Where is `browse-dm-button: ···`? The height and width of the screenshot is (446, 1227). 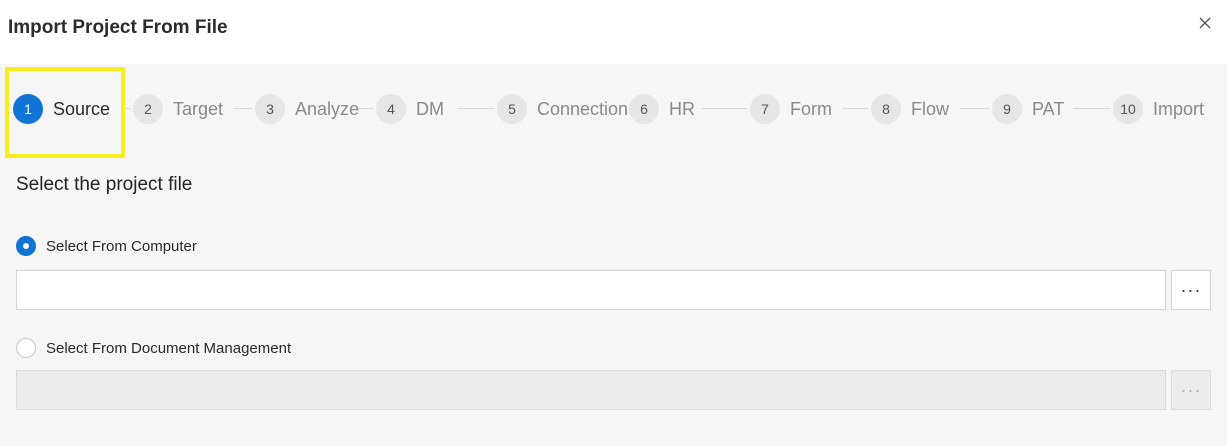
browse-dm-button: ··· is located at coordinates (1191, 390).